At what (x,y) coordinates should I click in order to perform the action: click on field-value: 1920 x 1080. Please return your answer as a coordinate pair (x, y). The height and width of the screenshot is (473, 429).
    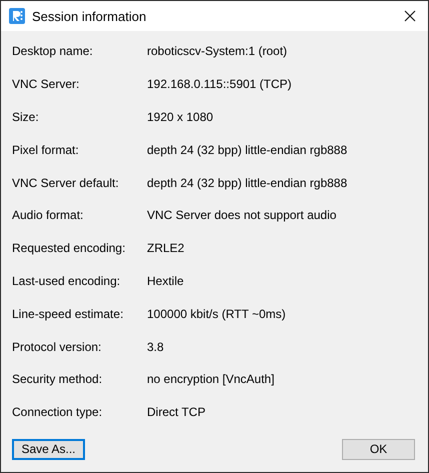
    Looking at the image, I should click on (180, 117).